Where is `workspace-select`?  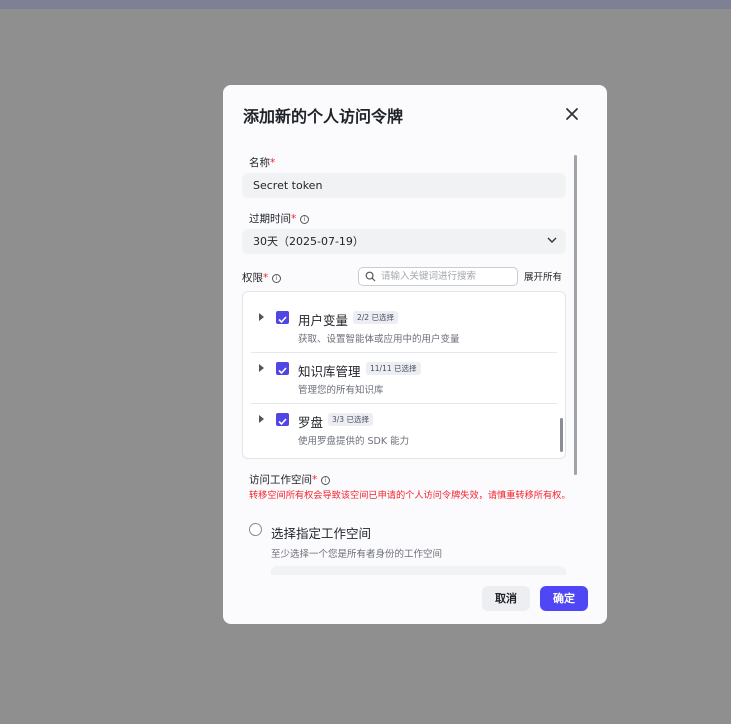
workspace-select is located at coordinates (418, 570).